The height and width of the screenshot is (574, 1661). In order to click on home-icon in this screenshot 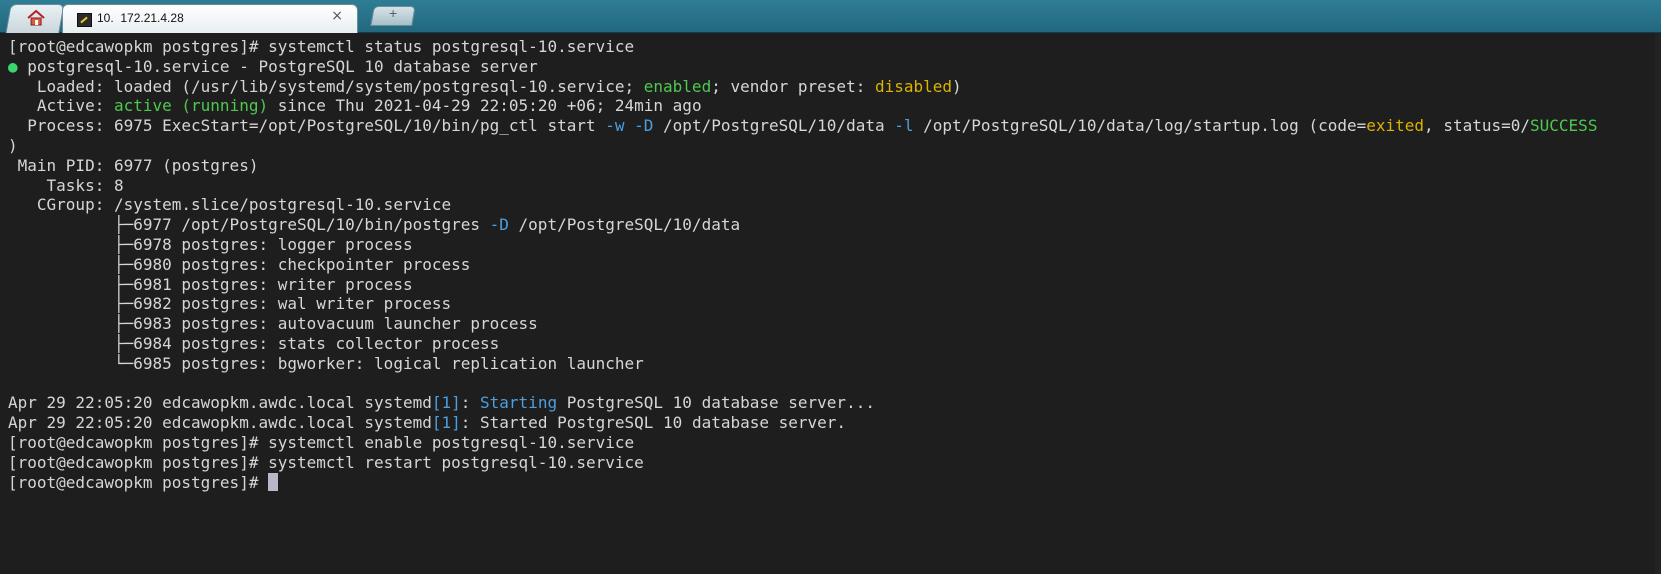, I will do `click(36, 18)`.